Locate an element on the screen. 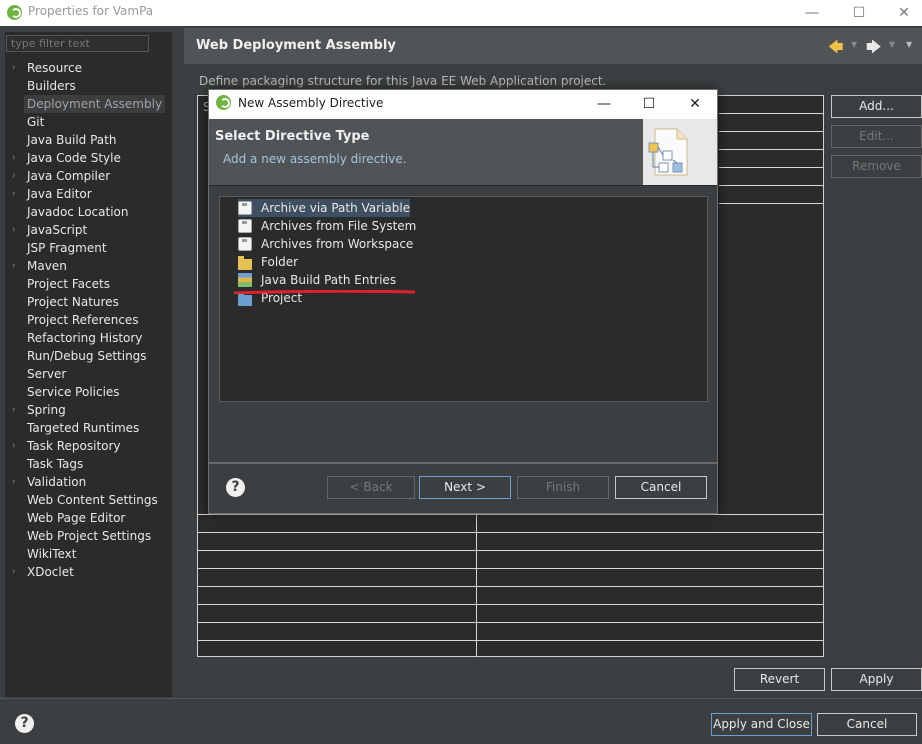 The image size is (922, 744). sidebar-item: Resource is located at coordinates (54, 68).